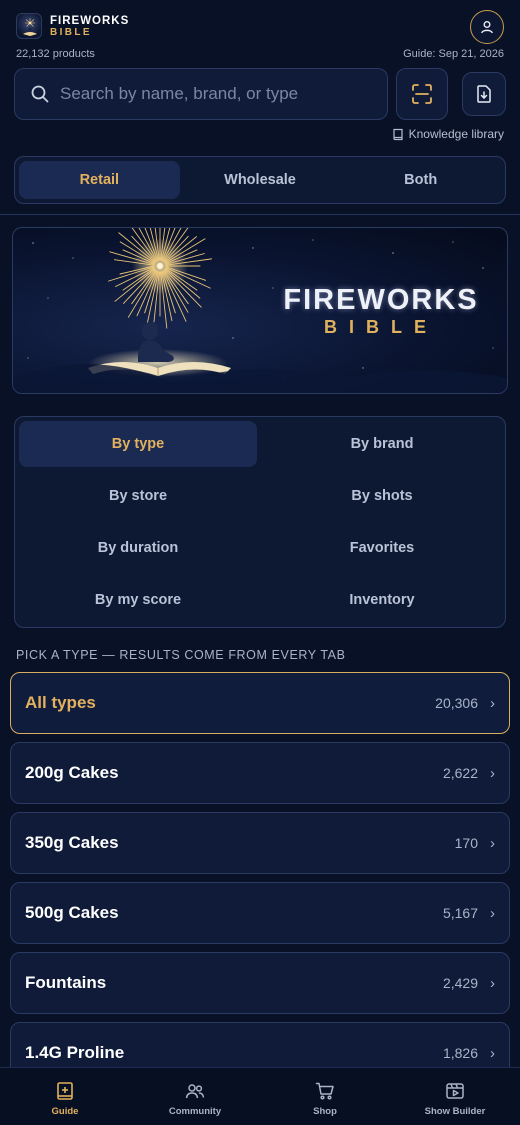 This screenshot has width=520, height=1125. I want to click on search-input, so click(220, 94).